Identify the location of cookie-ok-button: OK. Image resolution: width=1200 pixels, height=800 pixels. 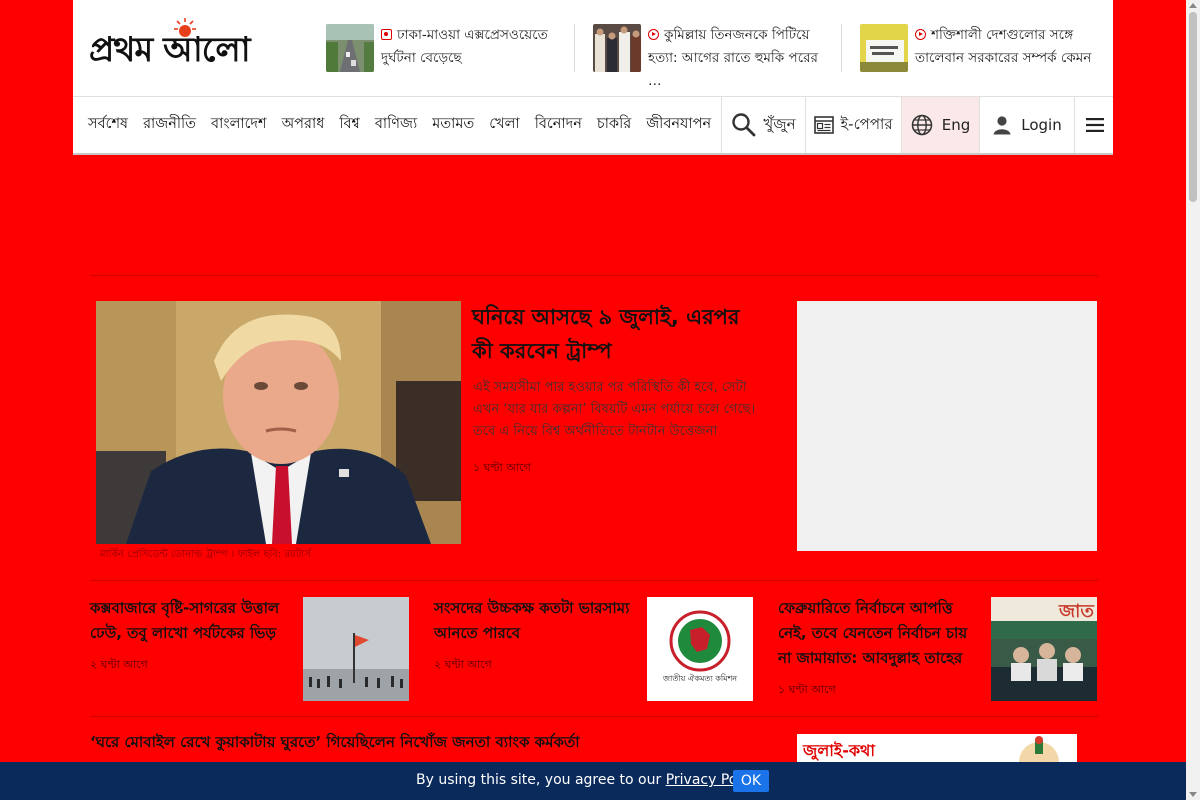
(751, 781).